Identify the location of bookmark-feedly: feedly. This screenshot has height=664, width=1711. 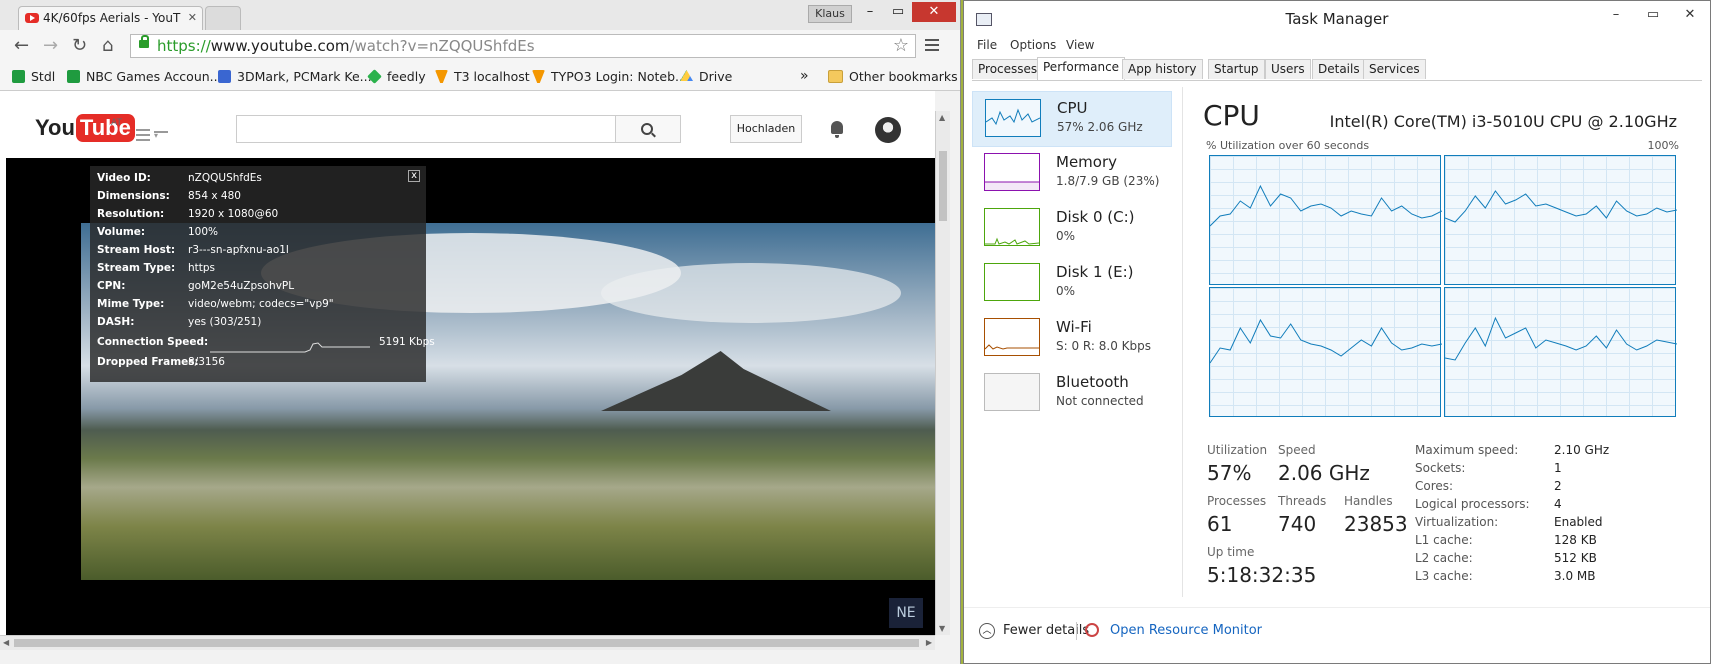
(396, 76).